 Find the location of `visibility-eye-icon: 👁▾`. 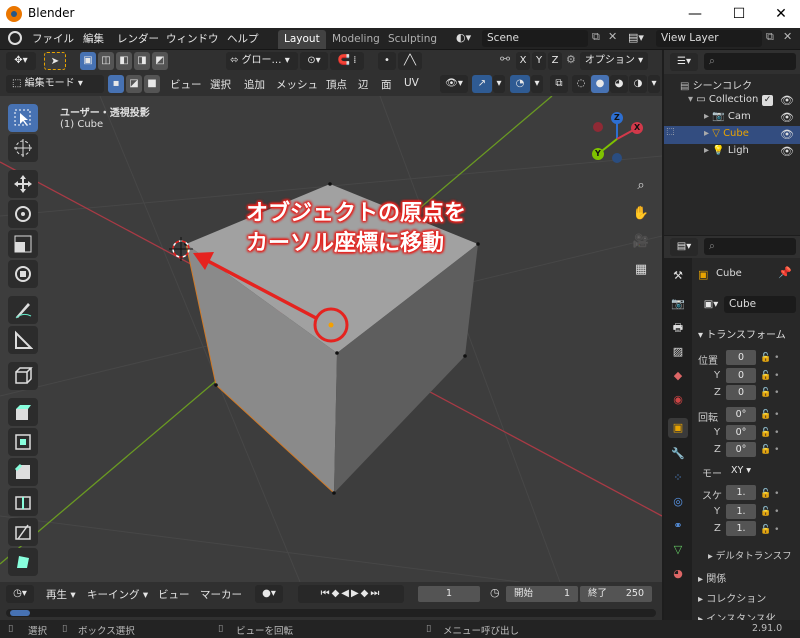

visibility-eye-icon: 👁▾ is located at coordinates (454, 84).